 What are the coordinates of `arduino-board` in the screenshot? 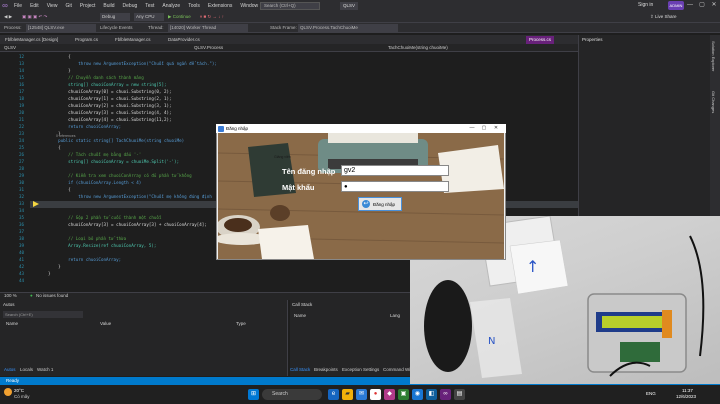 It's located at (640, 352).